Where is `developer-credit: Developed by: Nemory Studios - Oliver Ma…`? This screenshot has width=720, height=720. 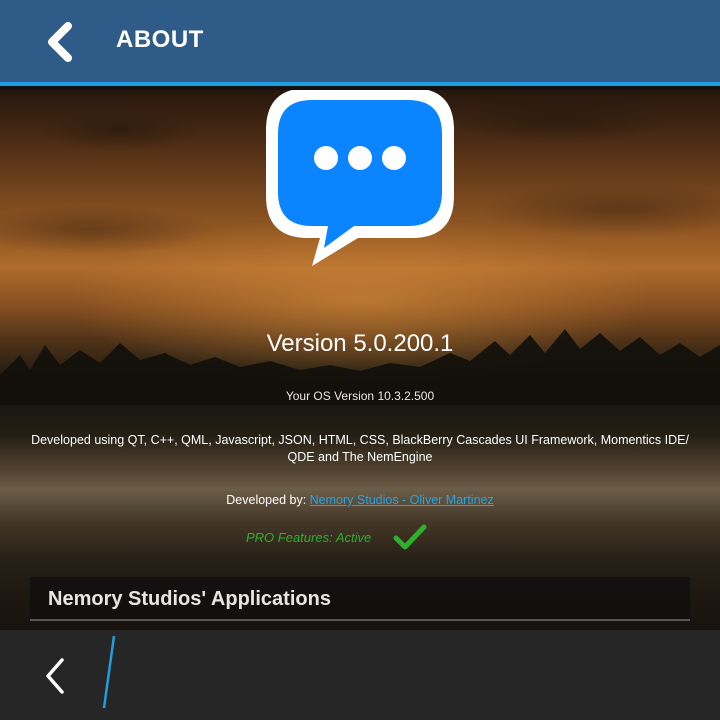
developer-credit: Developed by: Nemory Studios - Oliver Ma… is located at coordinates (360, 500).